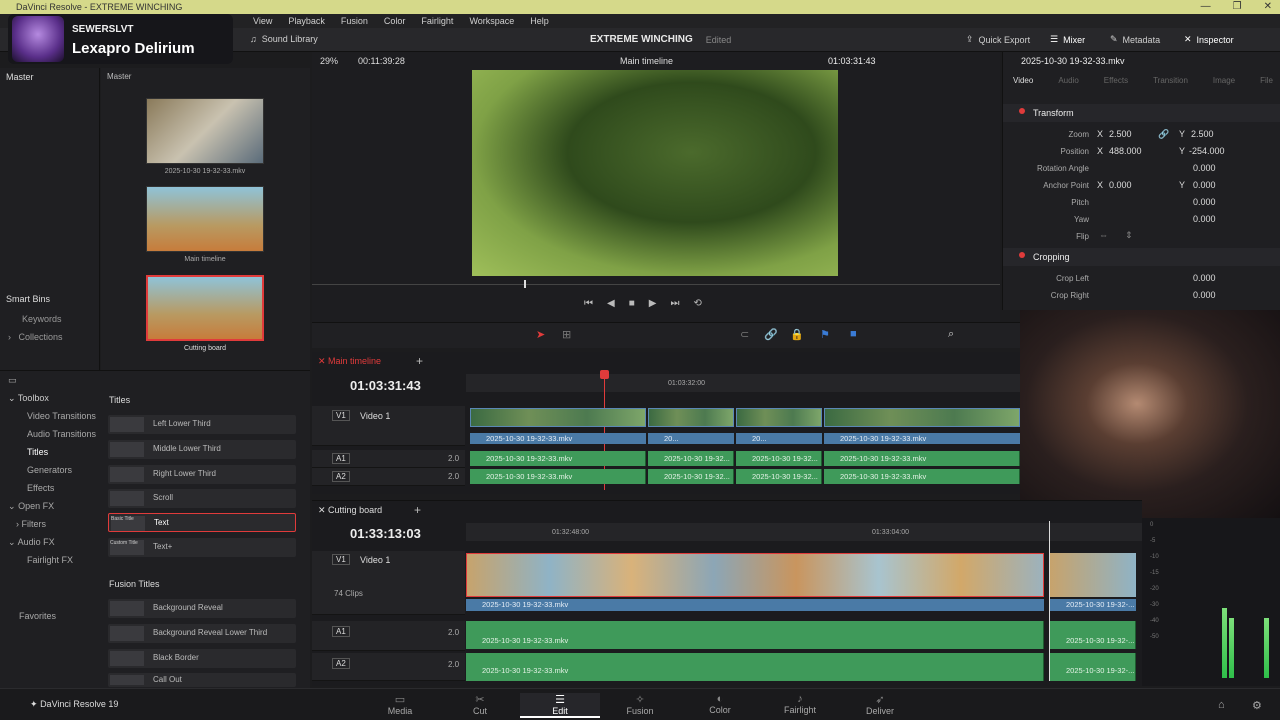 The width and height of the screenshot is (1280, 720). Describe the element at coordinates (1266, 80) in the screenshot. I see `inspector-tab-file: File` at that location.